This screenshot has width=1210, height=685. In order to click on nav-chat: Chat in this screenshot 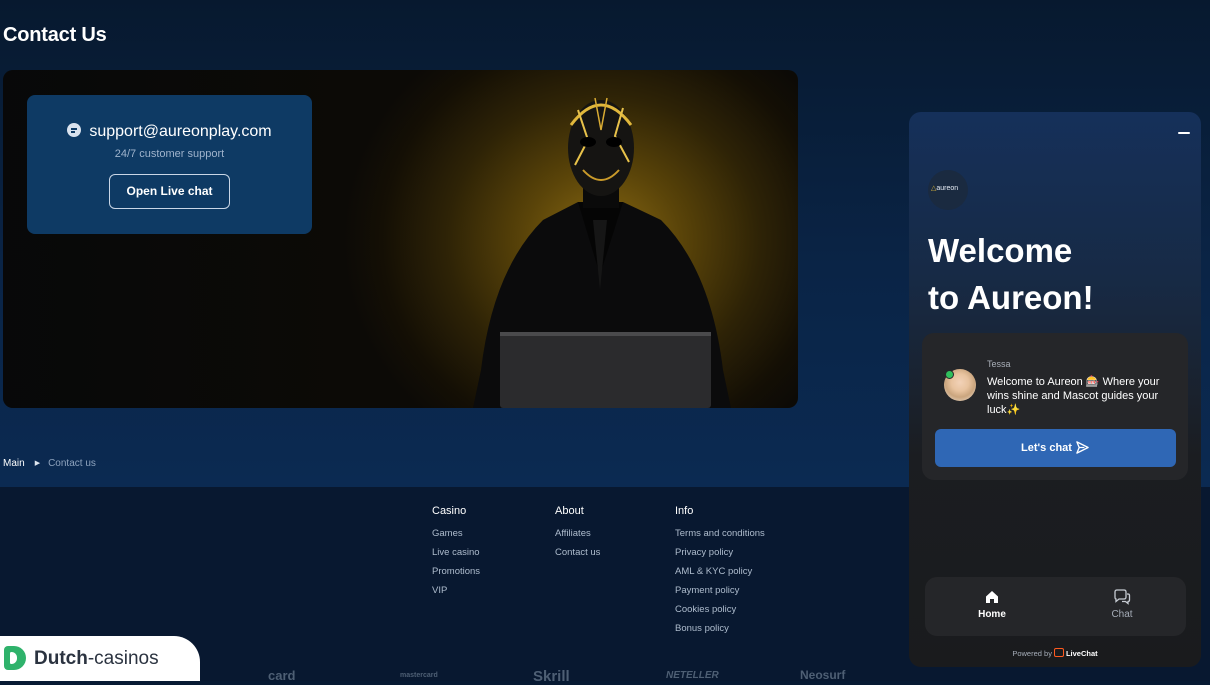, I will do `click(1122, 604)`.